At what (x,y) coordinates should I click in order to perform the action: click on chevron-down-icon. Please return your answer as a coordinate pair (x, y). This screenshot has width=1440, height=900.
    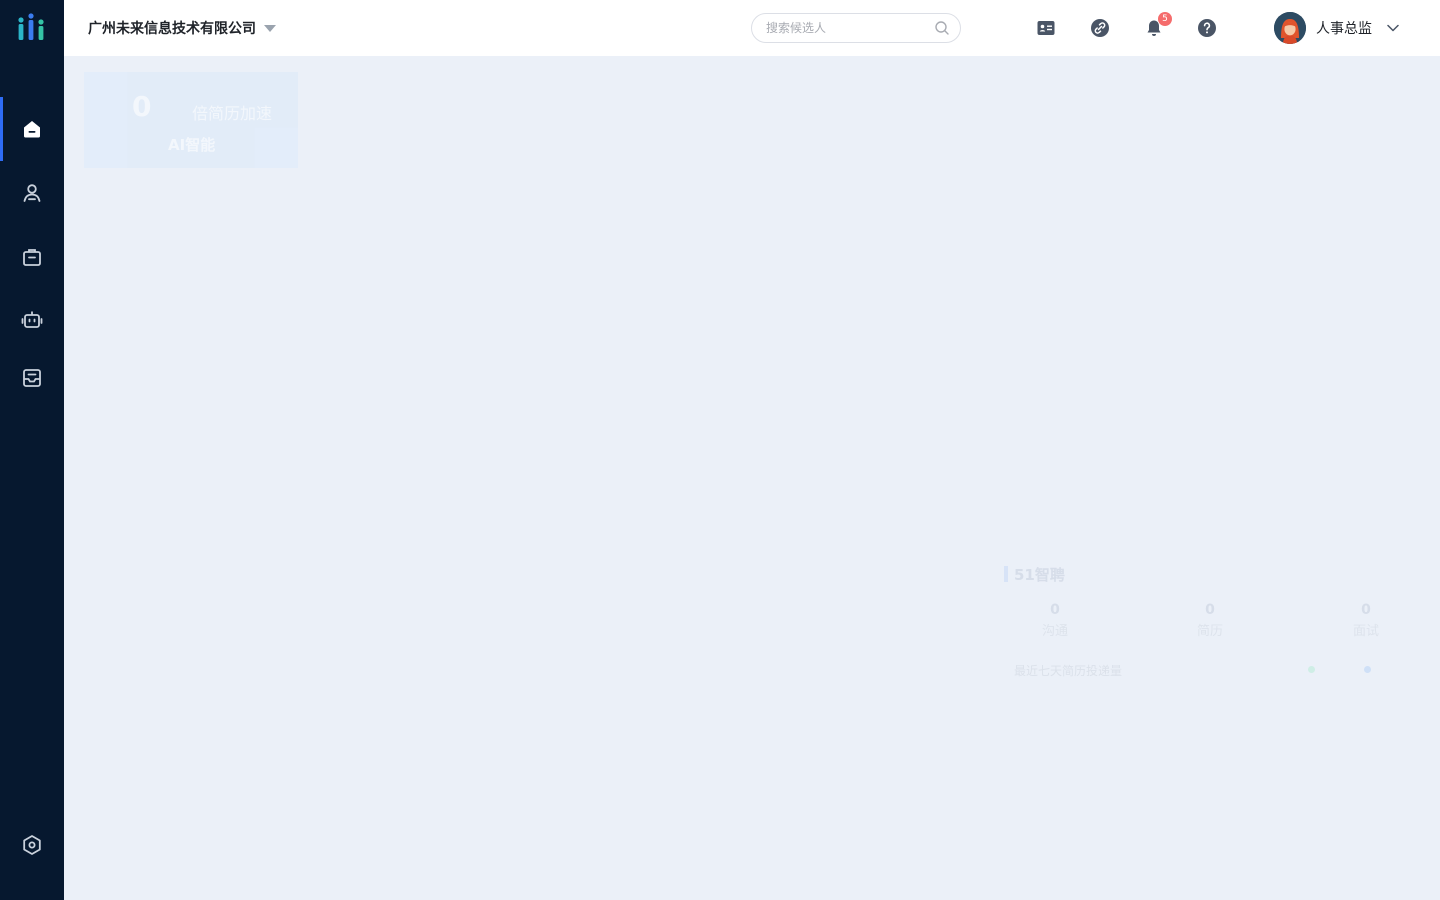
    Looking at the image, I should click on (1393, 28).